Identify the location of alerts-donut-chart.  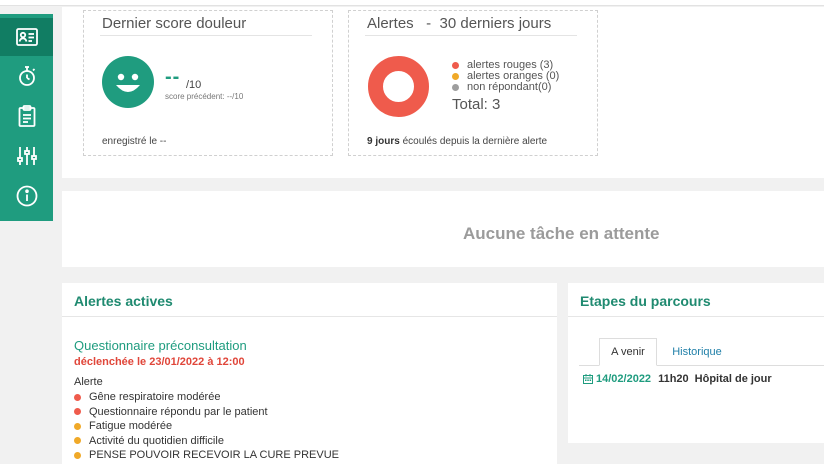
(398, 86).